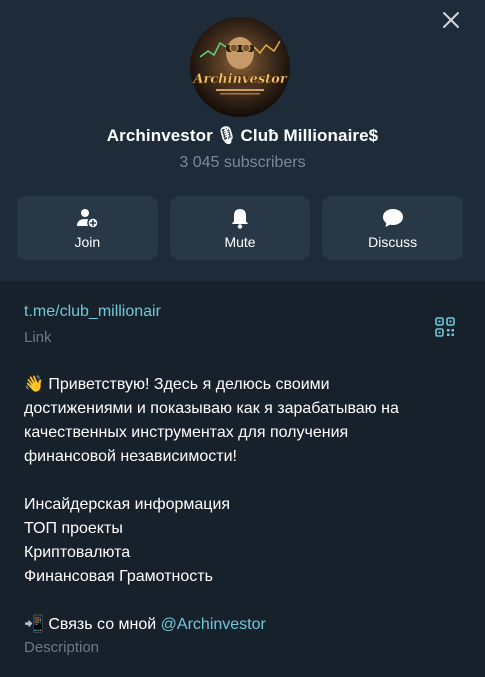 The width and height of the screenshot is (485, 677). What do you see at coordinates (127, 504) in the screenshot?
I see `description-line: Инсайдерская информация` at bounding box center [127, 504].